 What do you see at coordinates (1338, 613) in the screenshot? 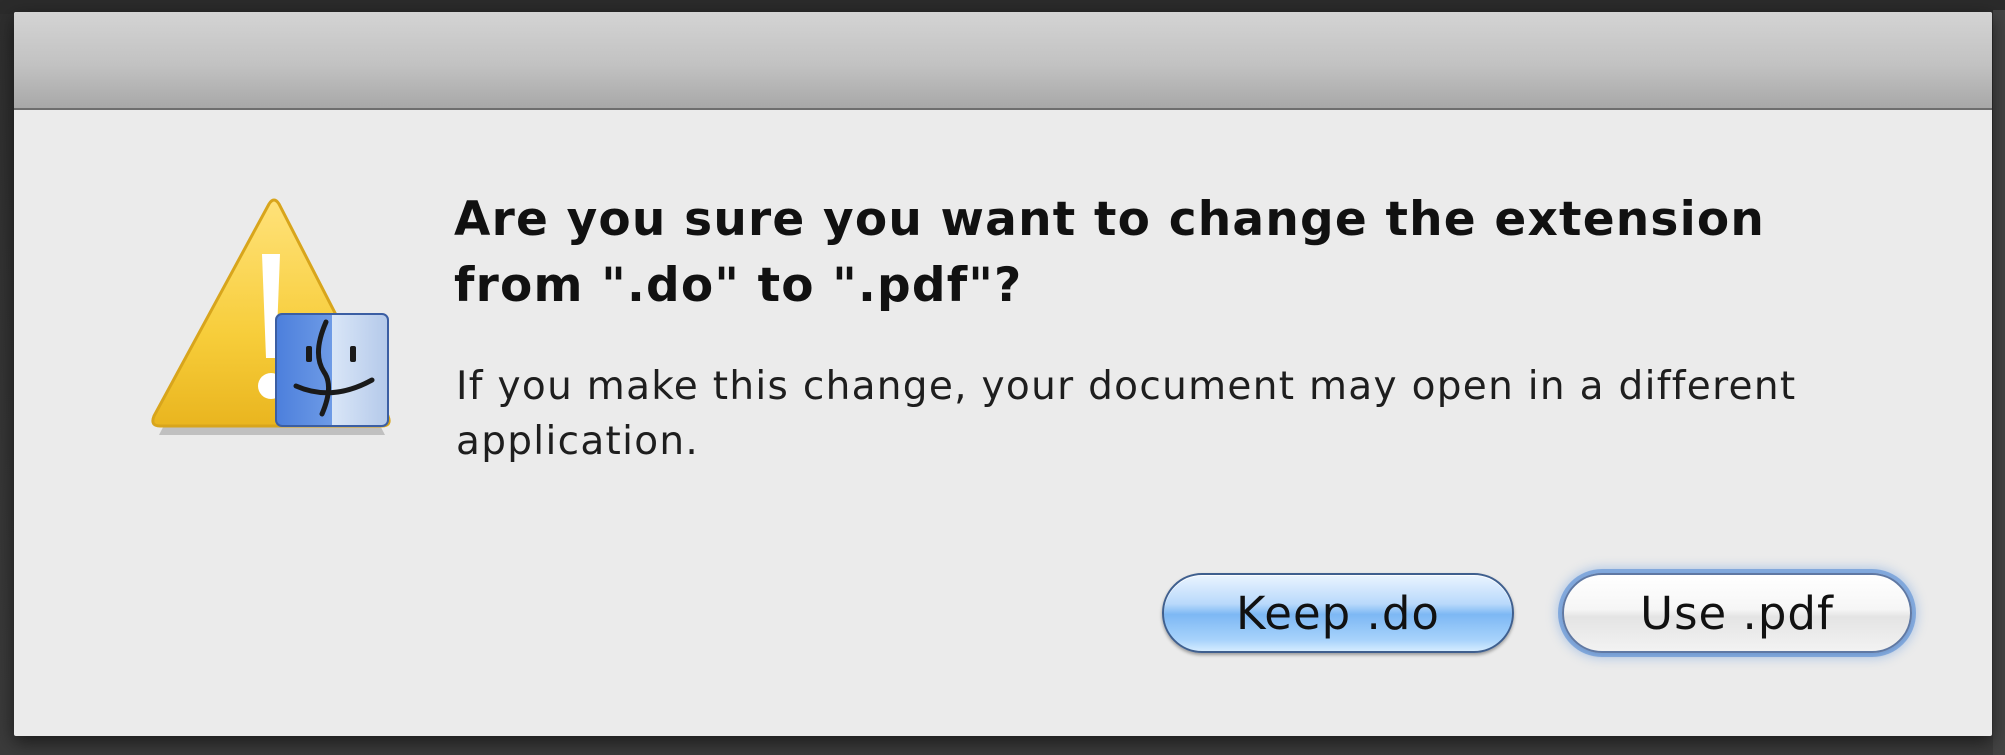
I see `keep-extension-button: Keep .do` at bounding box center [1338, 613].